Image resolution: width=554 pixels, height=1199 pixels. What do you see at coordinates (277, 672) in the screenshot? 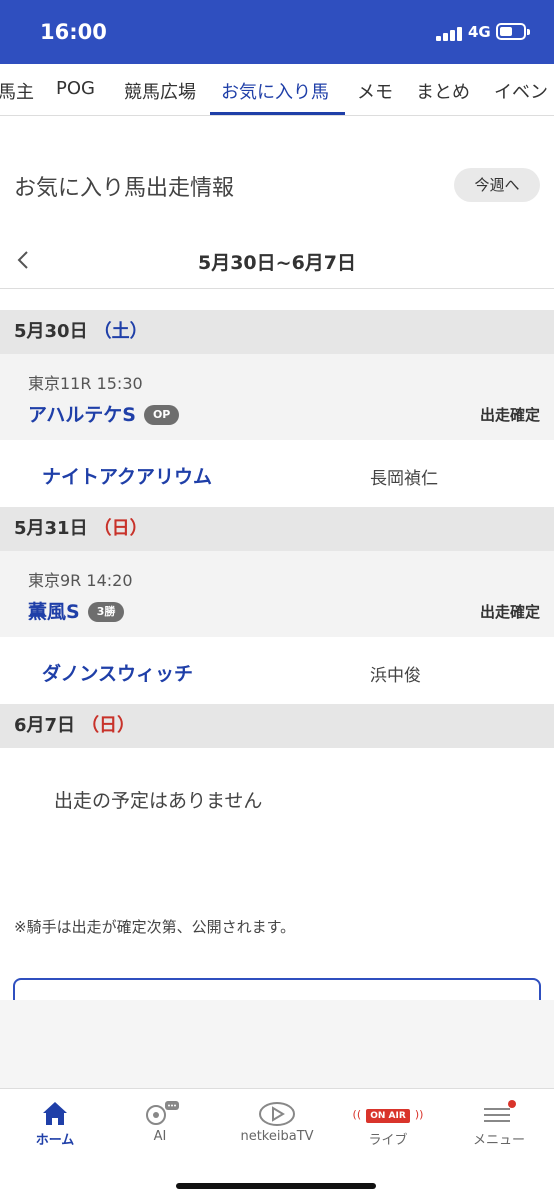
I see `horse-row: ダノンスウィッチ 浜中俊` at bounding box center [277, 672].